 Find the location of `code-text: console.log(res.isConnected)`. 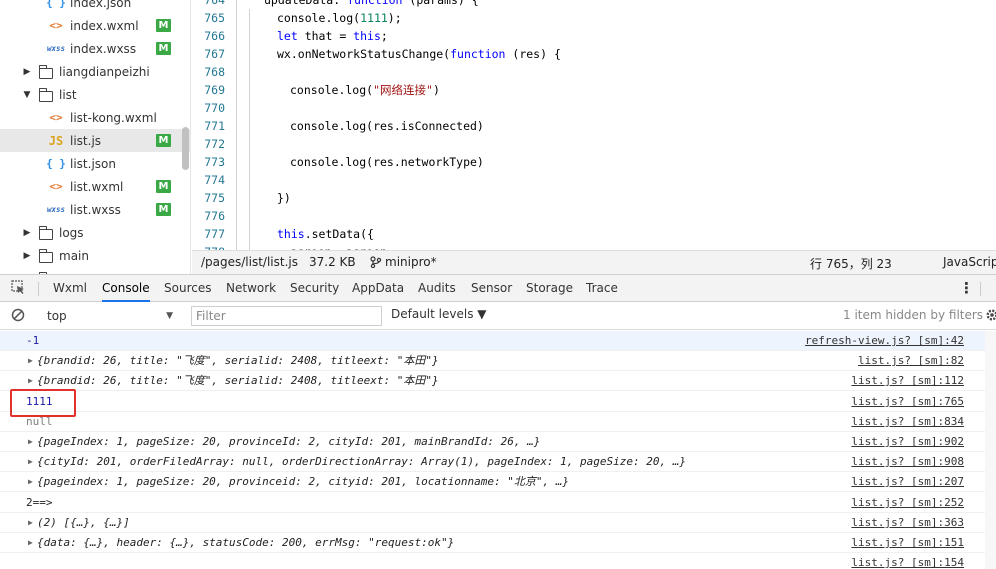

code-text: console.log(res.isConnected) is located at coordinates (387, 126).